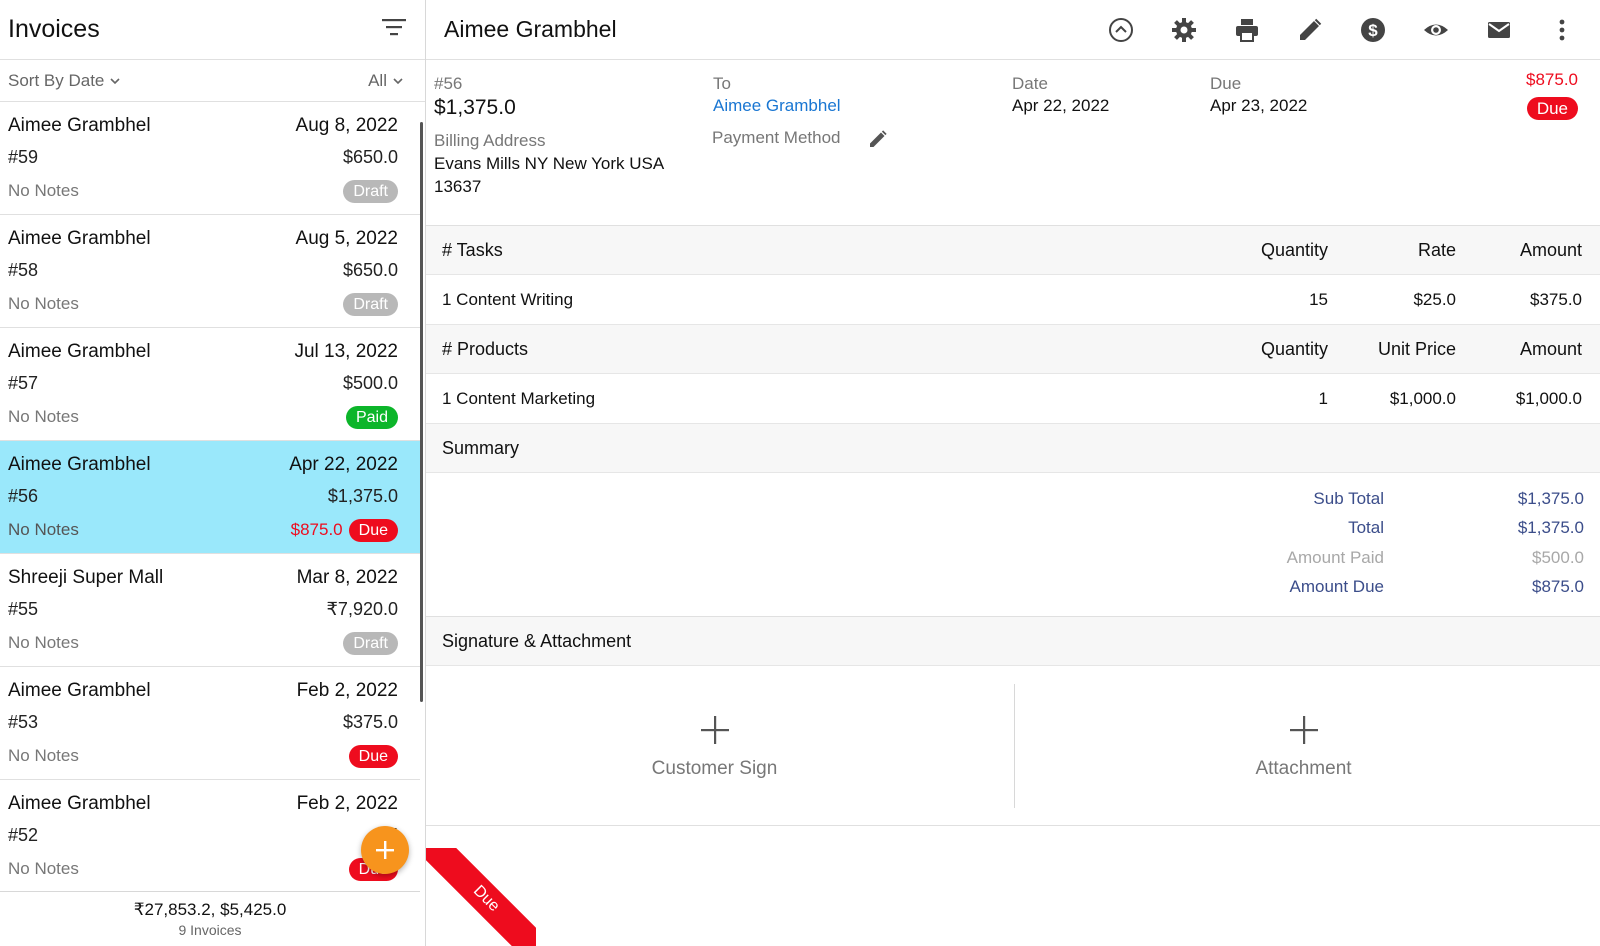 The image size is (1600, 946). What do you see at coordinates (1339, 30) in the screenshot?
I see `detail-toolbar: $` at bounding box center [1339, 30].